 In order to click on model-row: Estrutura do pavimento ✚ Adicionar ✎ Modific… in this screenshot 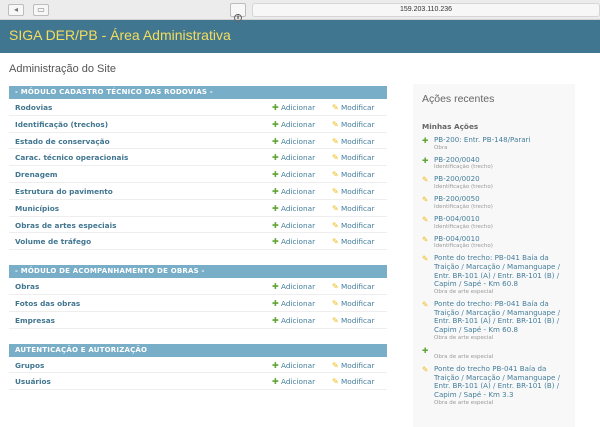, I will do `click(198, 191)`.